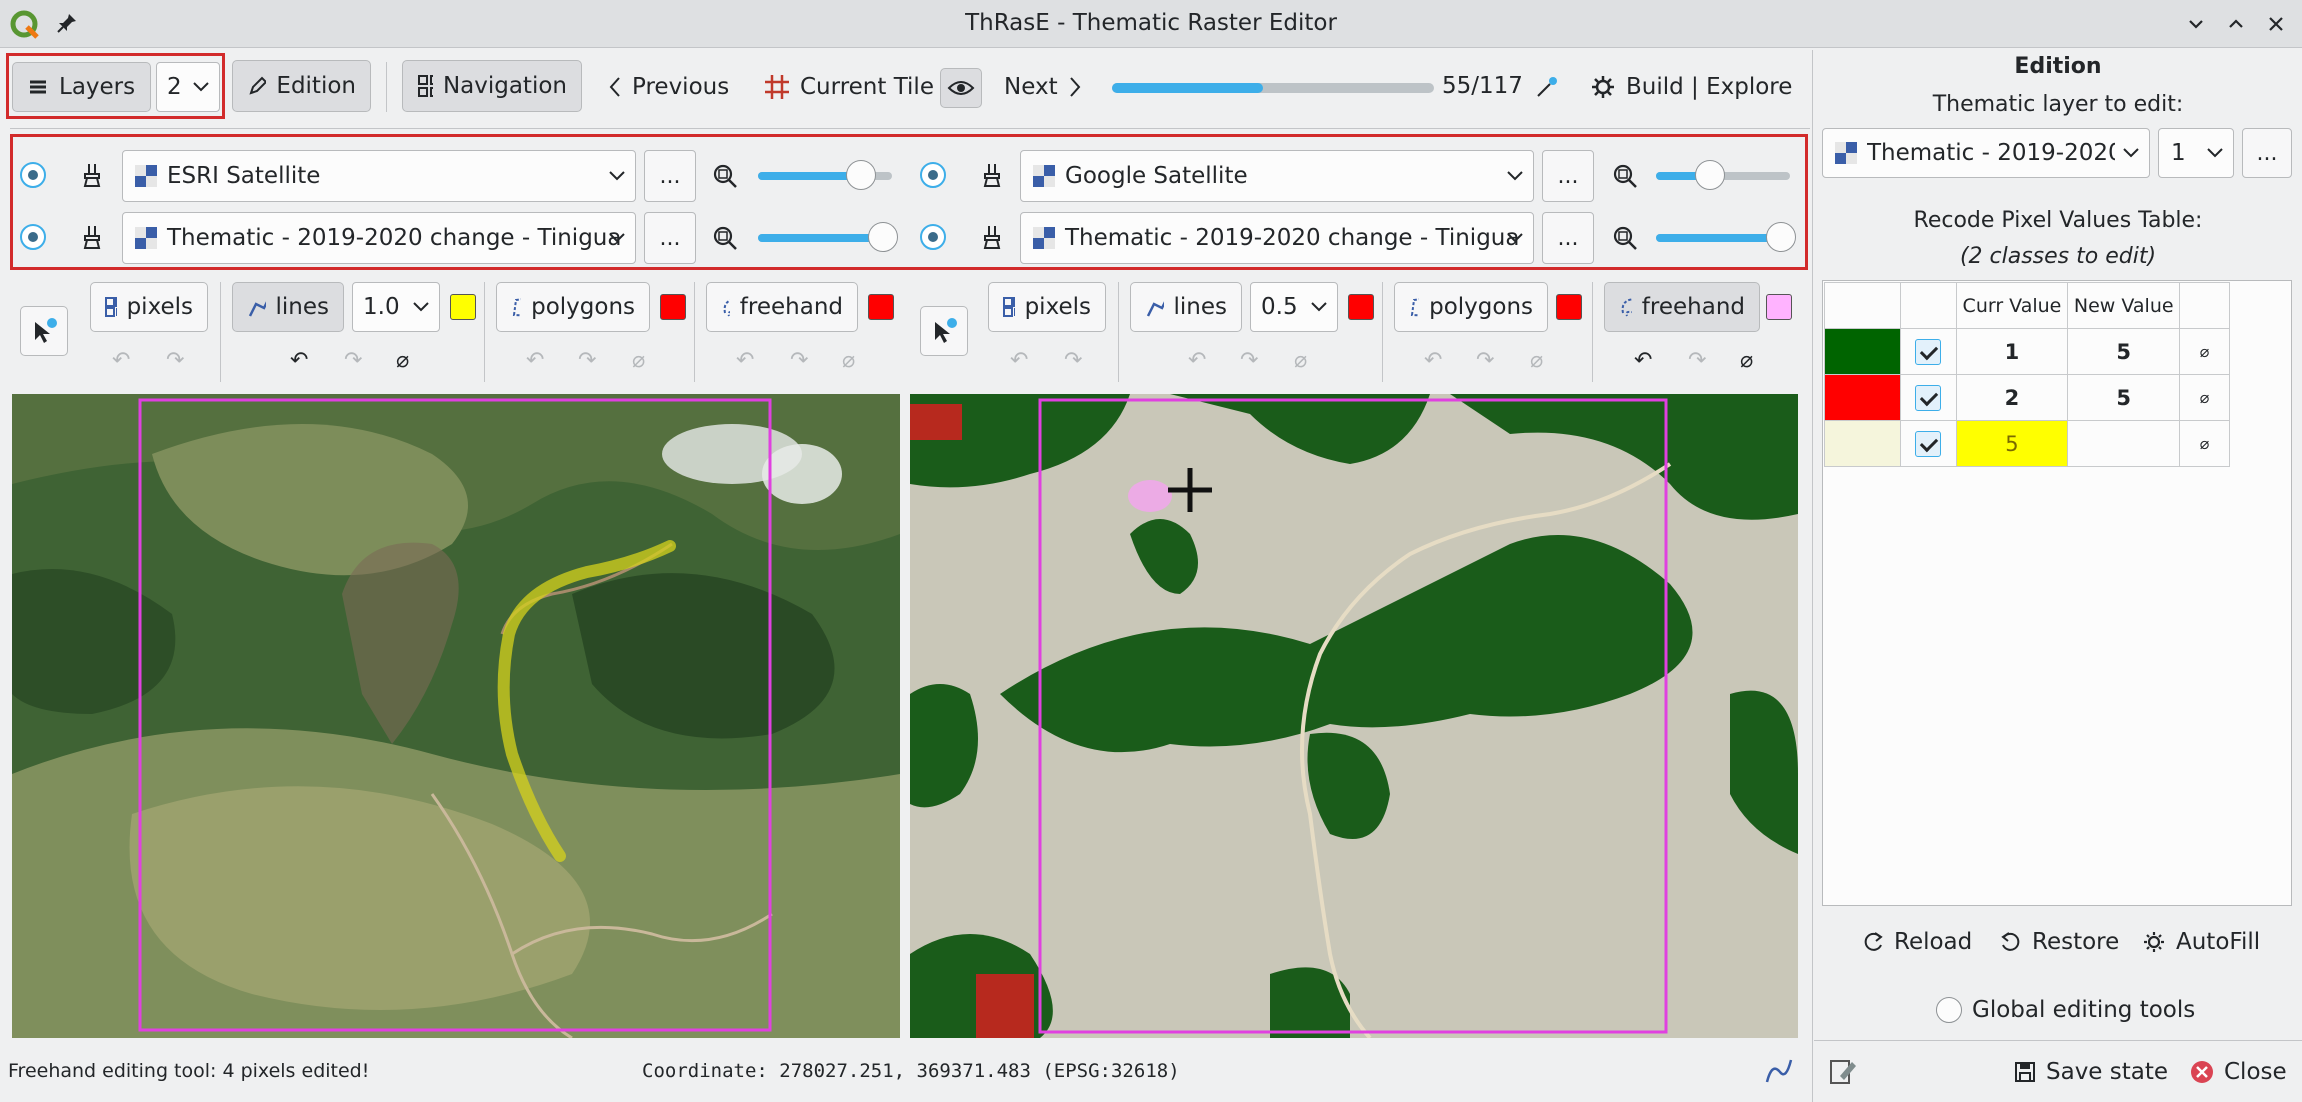 This screenshot has height=1102, width=2302. What do you see at coordinates (463, 307) in the screenshot?
I see `left-line-color-swatch` at bounding box center [463, 307].